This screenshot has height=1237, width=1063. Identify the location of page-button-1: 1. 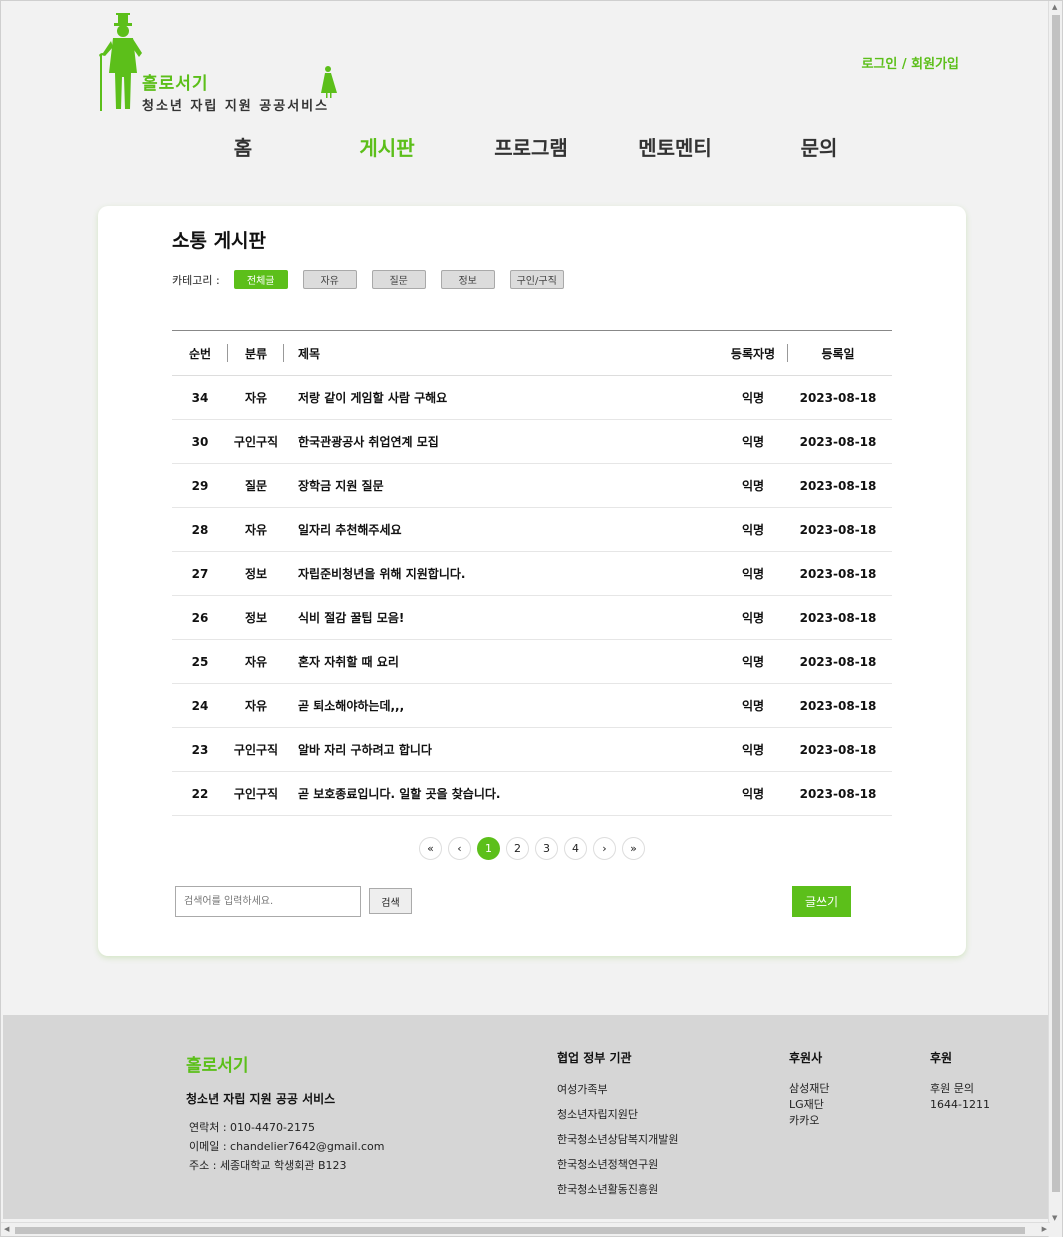
(488, 848).